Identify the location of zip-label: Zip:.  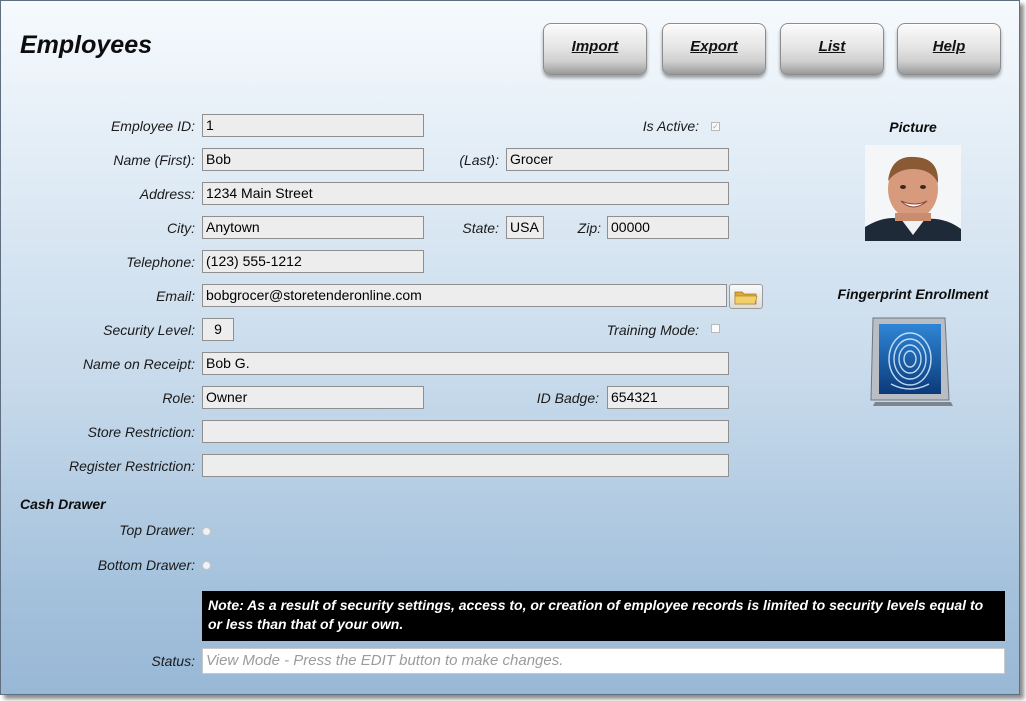
(589, 228).